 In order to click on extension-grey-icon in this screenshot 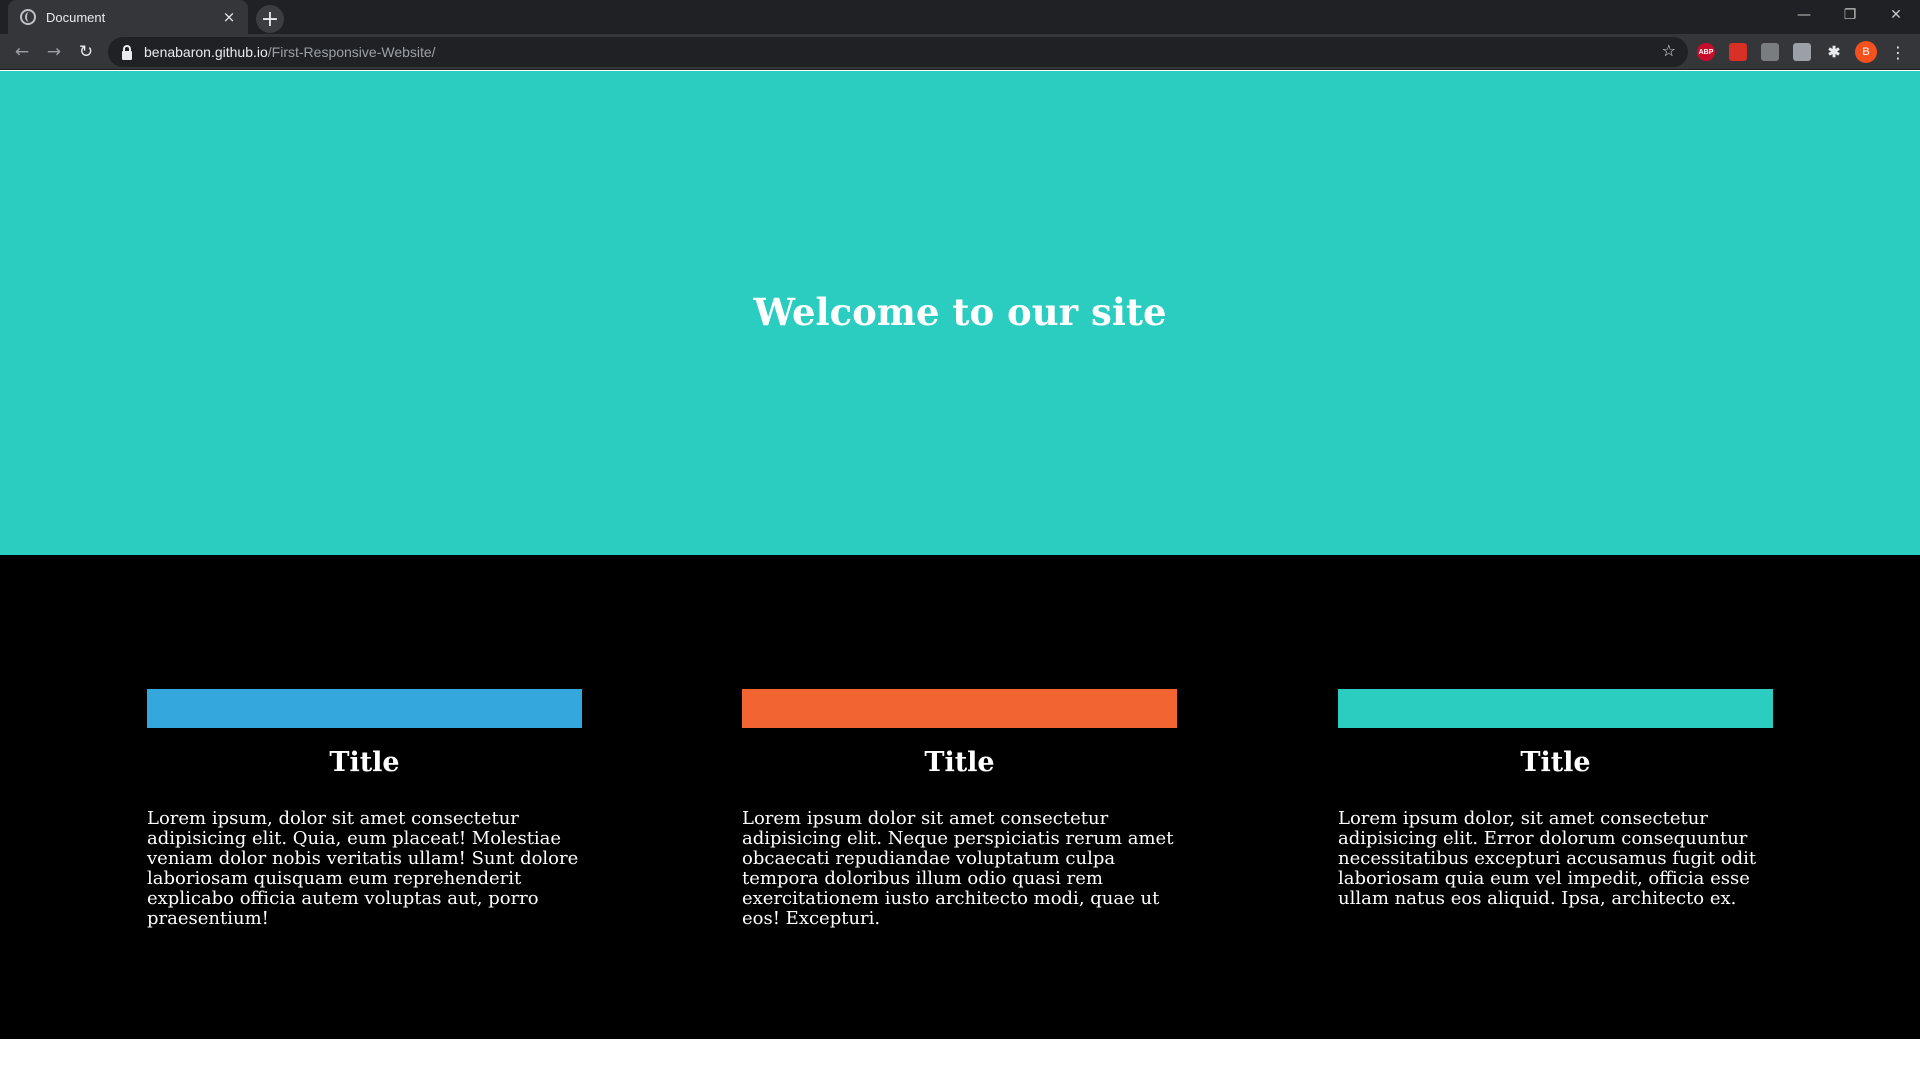, I will do `click(1770, 52)`.